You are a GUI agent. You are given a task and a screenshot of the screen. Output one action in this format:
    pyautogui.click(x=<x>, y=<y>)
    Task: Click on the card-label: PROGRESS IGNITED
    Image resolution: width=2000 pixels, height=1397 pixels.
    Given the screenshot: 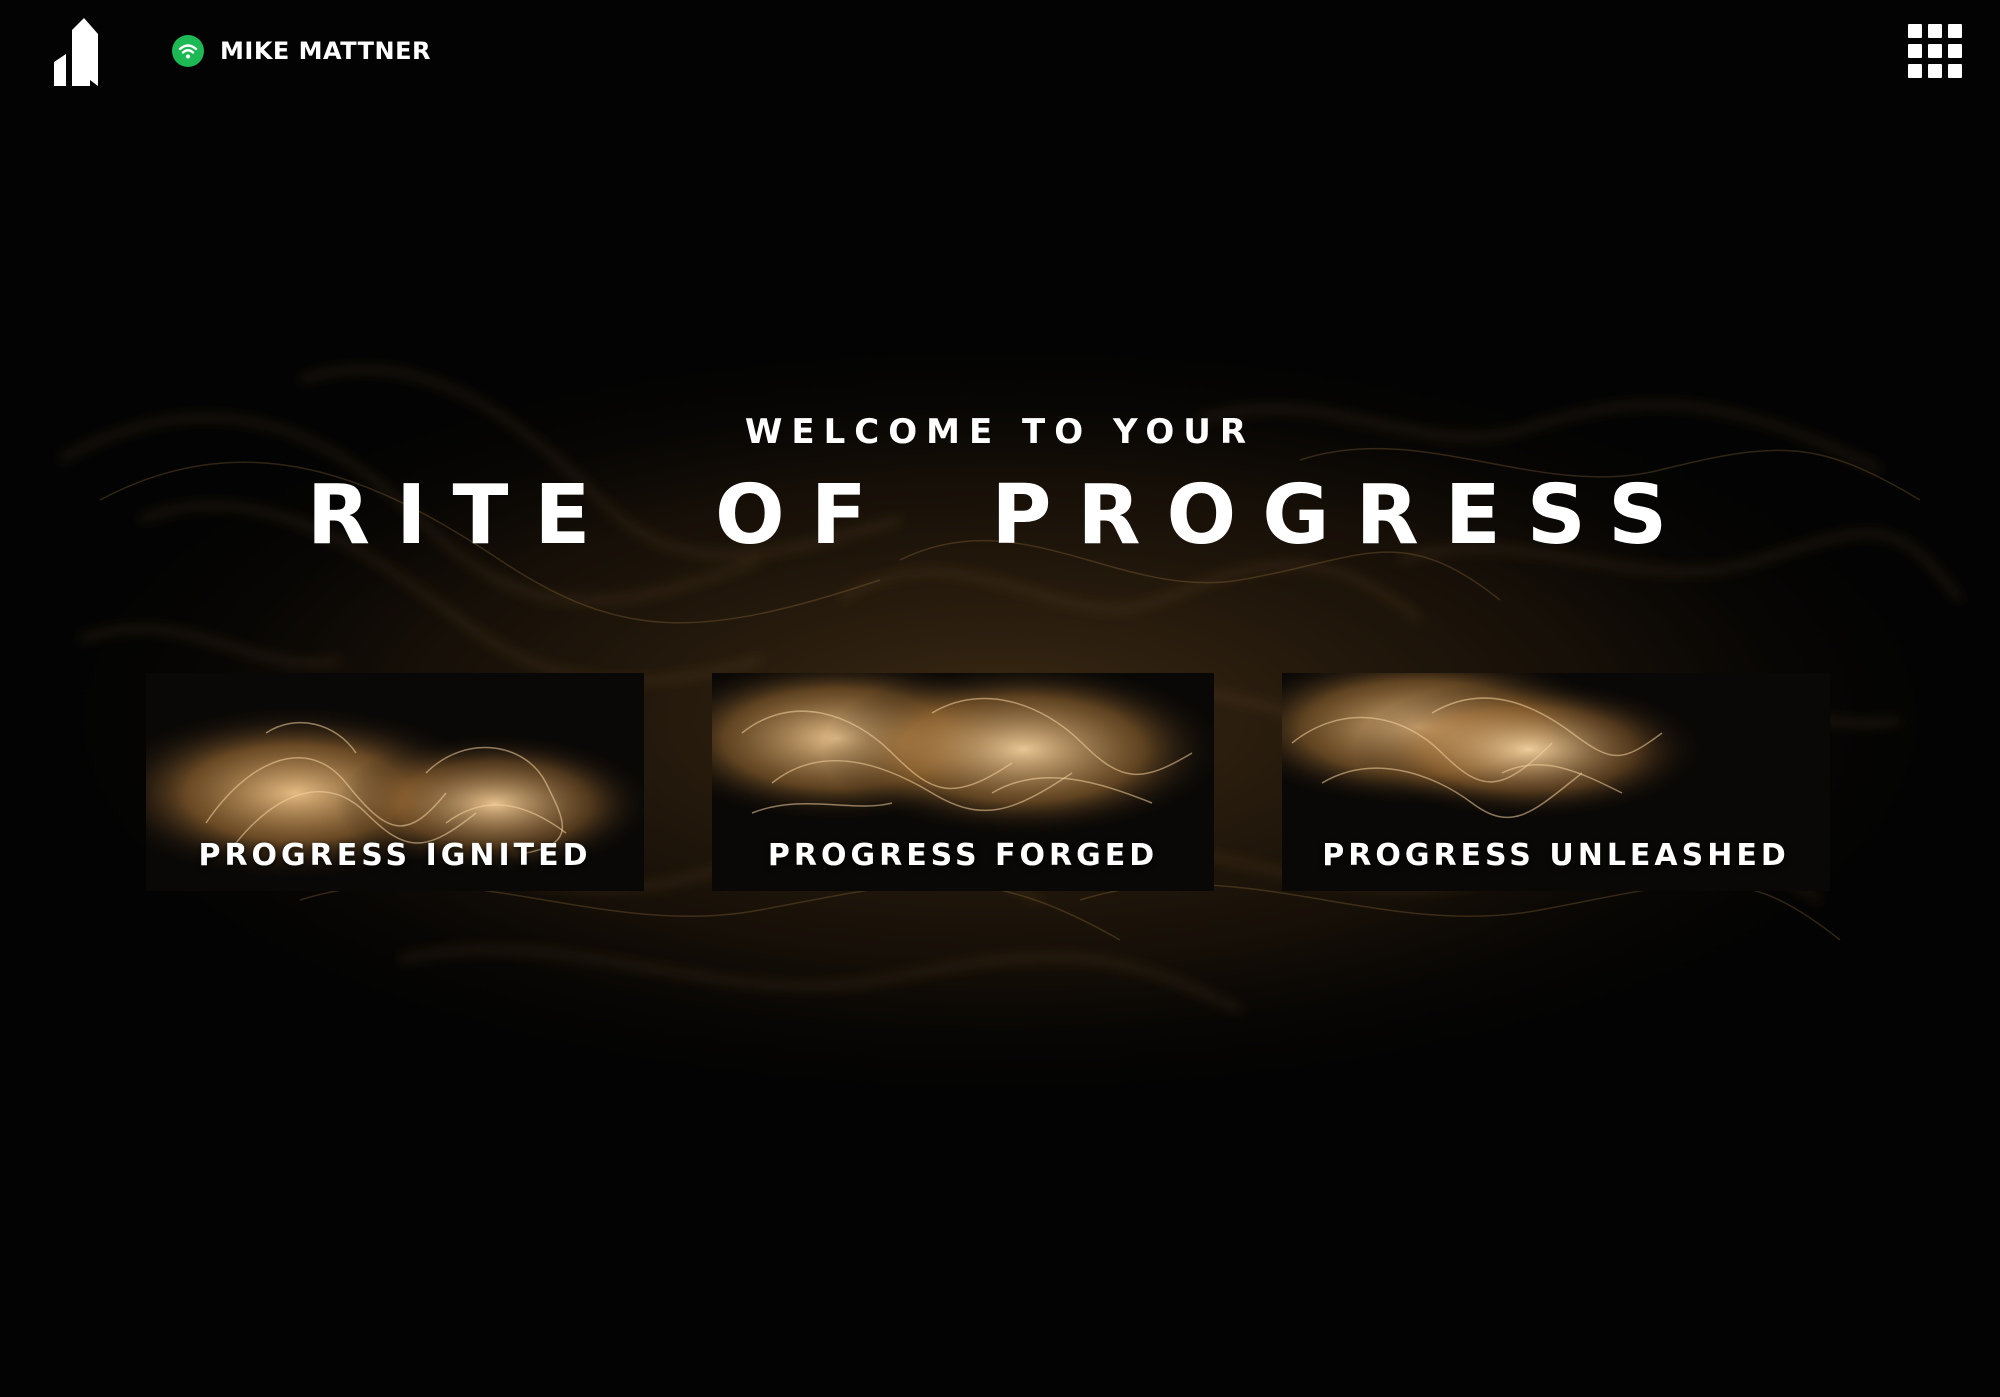 What is the action you would take?
    pyautogui.click(x=395, y=855)
    